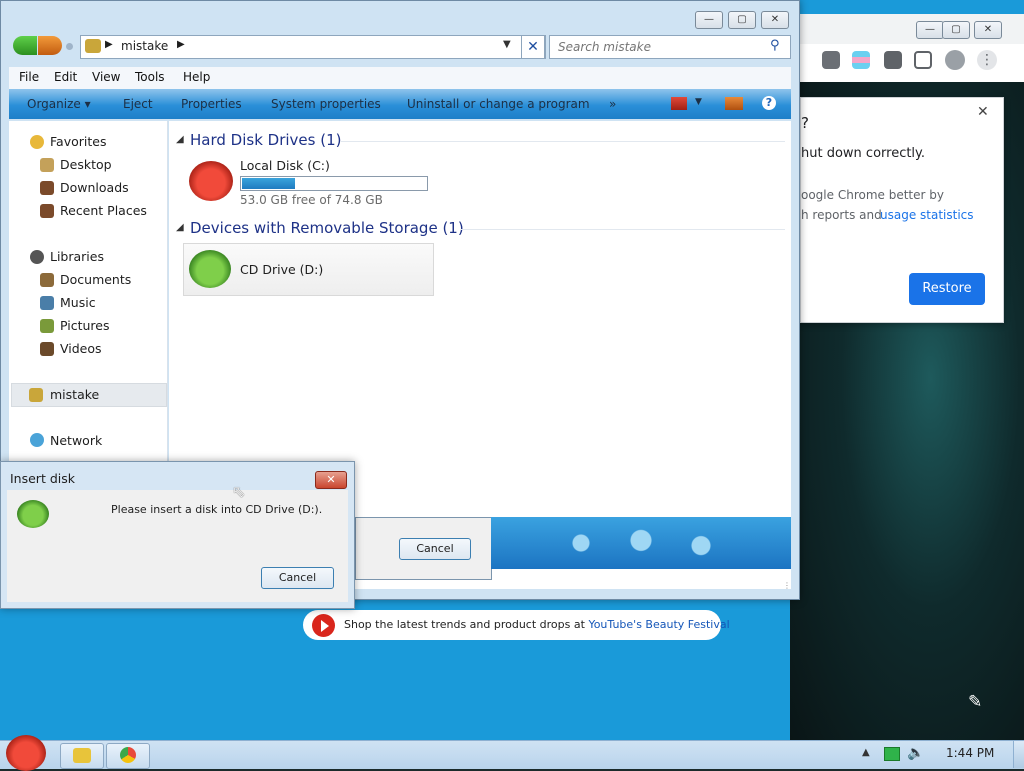  Describe the element at coordinates (734, 103) in the screenshot. I see `preview-pane-icon` at that location.